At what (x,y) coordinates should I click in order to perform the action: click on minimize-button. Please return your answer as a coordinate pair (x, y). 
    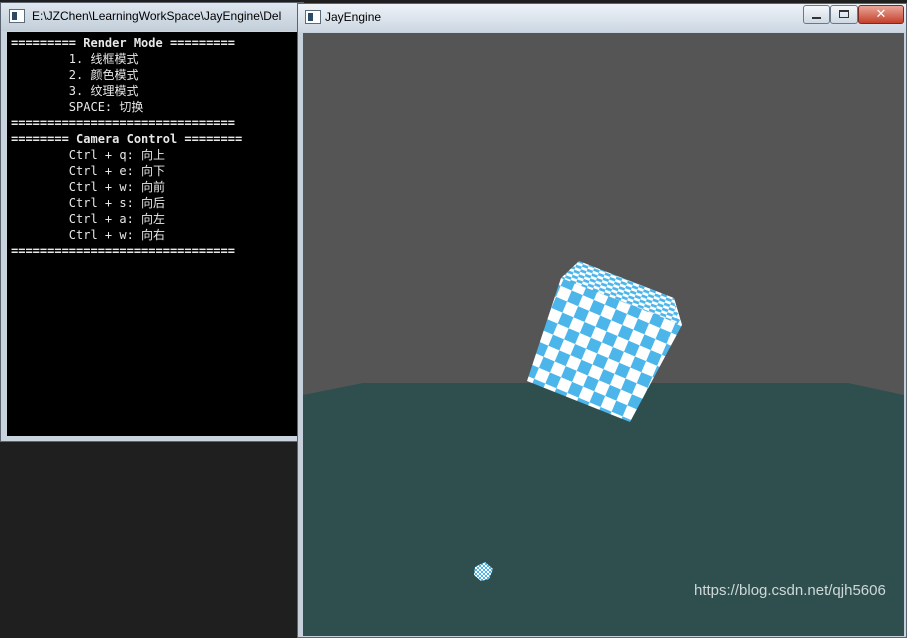
    Looking at the image, I should click on (816, 14).